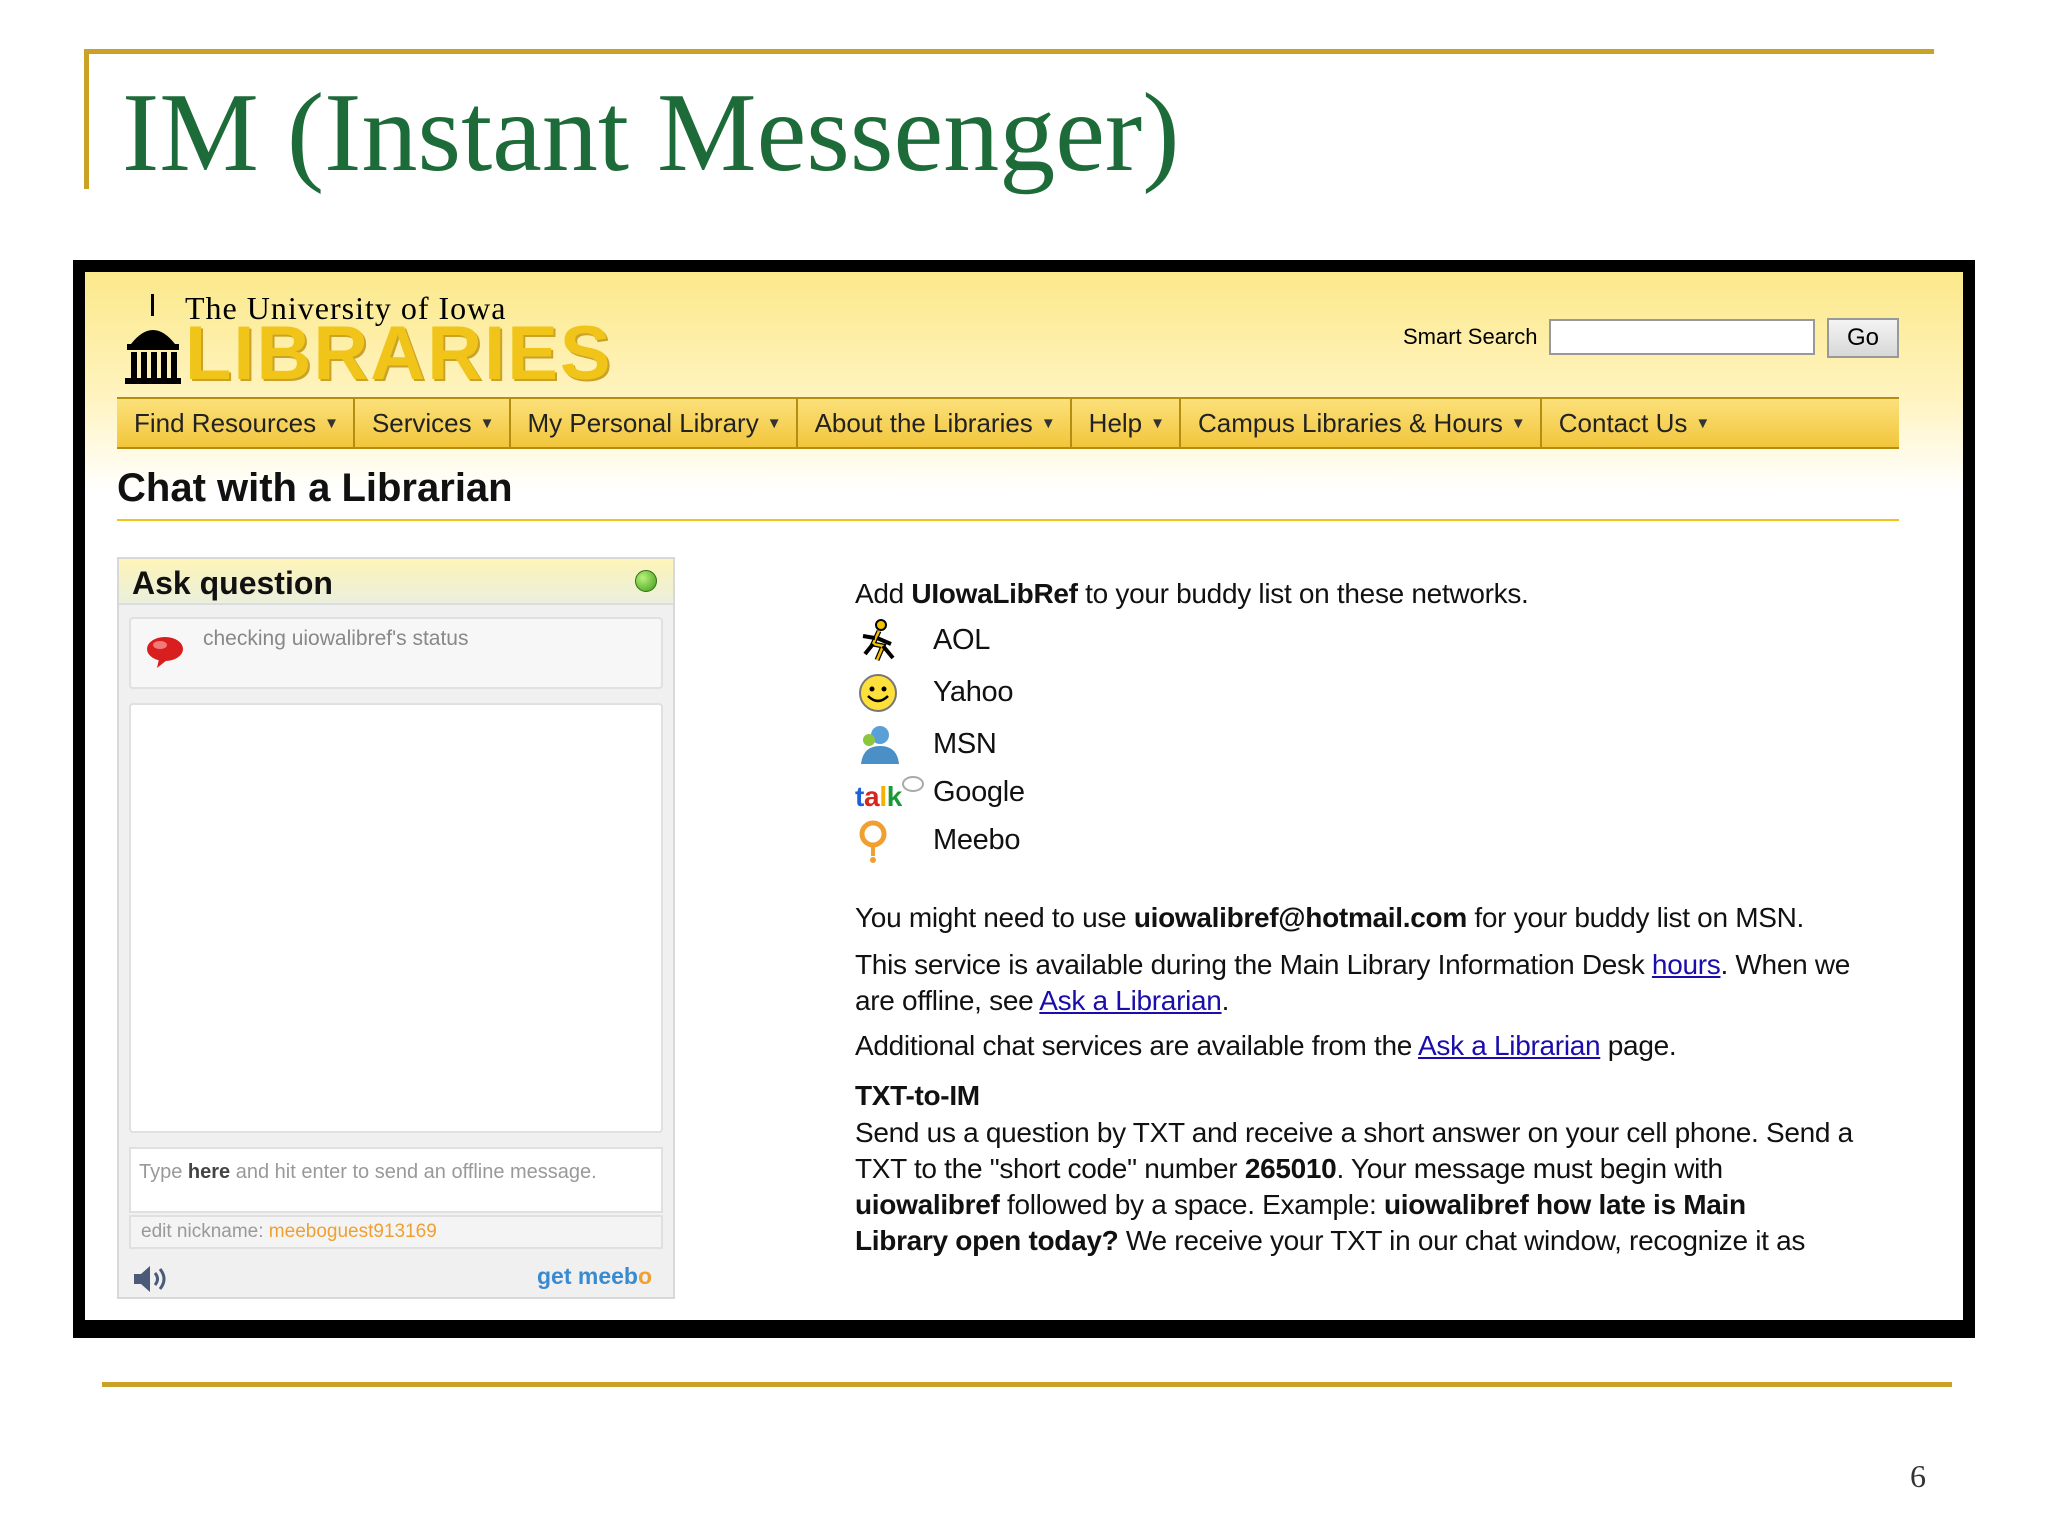 This screenshot has height=1536, width=2048. I want to click on nav-about-the-libraries: About the Libraries ▼, so click(935, 423).